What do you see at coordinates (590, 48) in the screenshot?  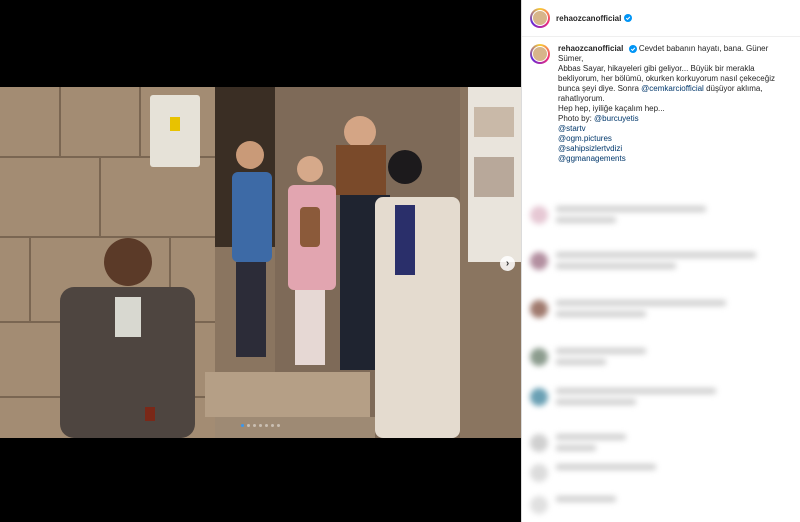 I see `caption-username: rehaozcanofficial` at bounding box center [590, 48].